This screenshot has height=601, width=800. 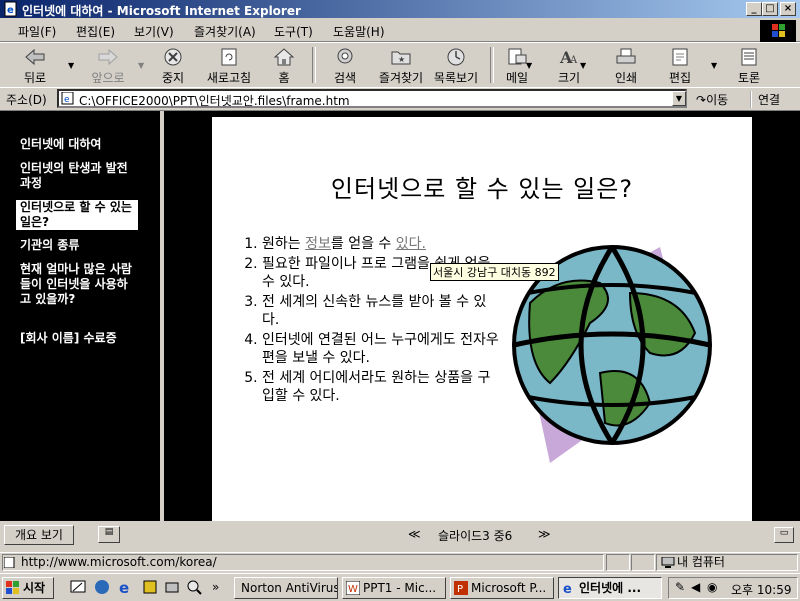 I want to click on favorites-folder-icon: ★, so click(x=401, y=58).